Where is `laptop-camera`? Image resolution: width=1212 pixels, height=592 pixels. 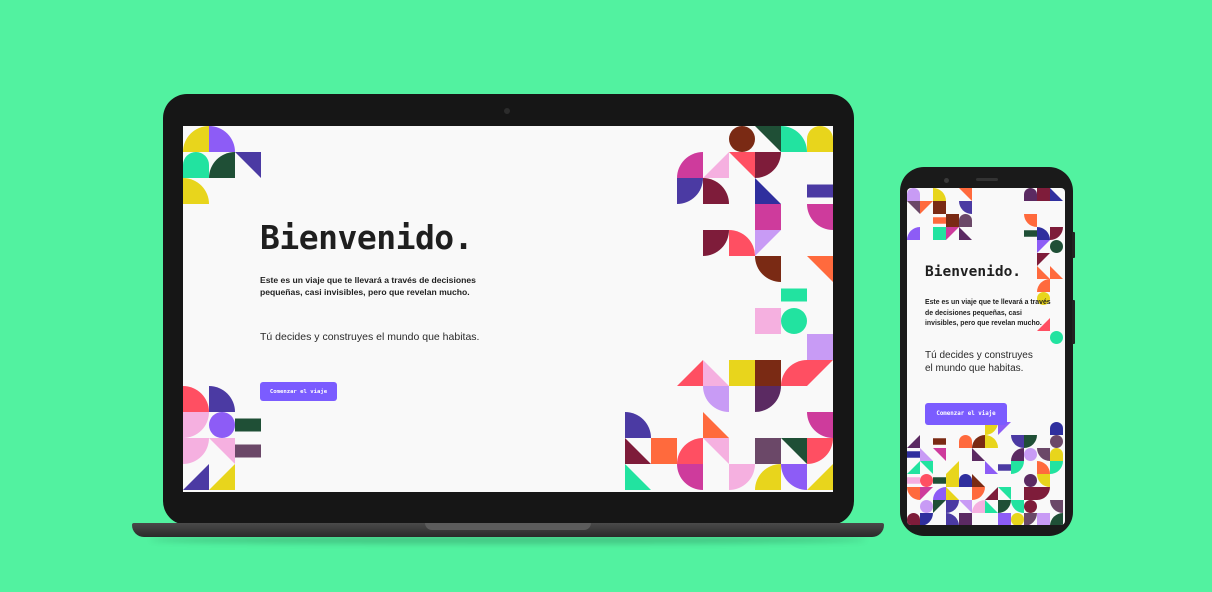
laptop-camera is located at coordinates (507, 111).